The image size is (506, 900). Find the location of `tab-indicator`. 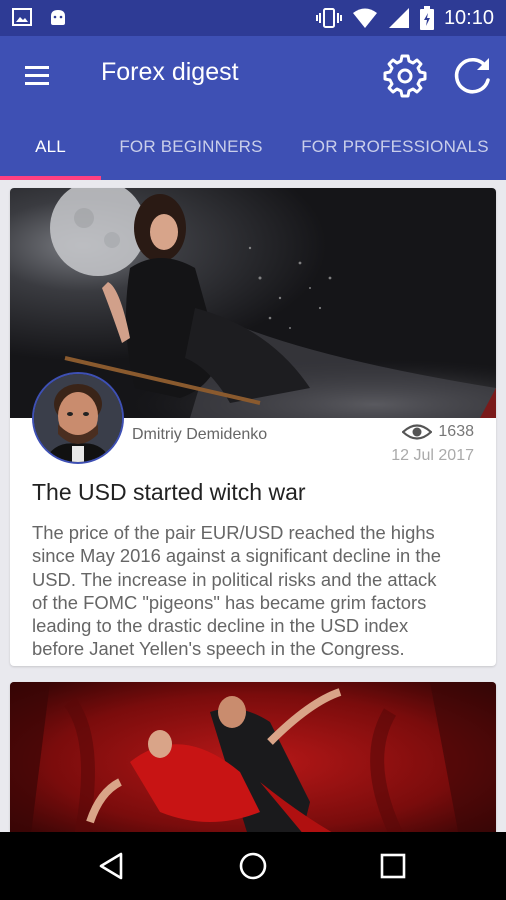

tab-indicator is located at coordinates (50, 178).